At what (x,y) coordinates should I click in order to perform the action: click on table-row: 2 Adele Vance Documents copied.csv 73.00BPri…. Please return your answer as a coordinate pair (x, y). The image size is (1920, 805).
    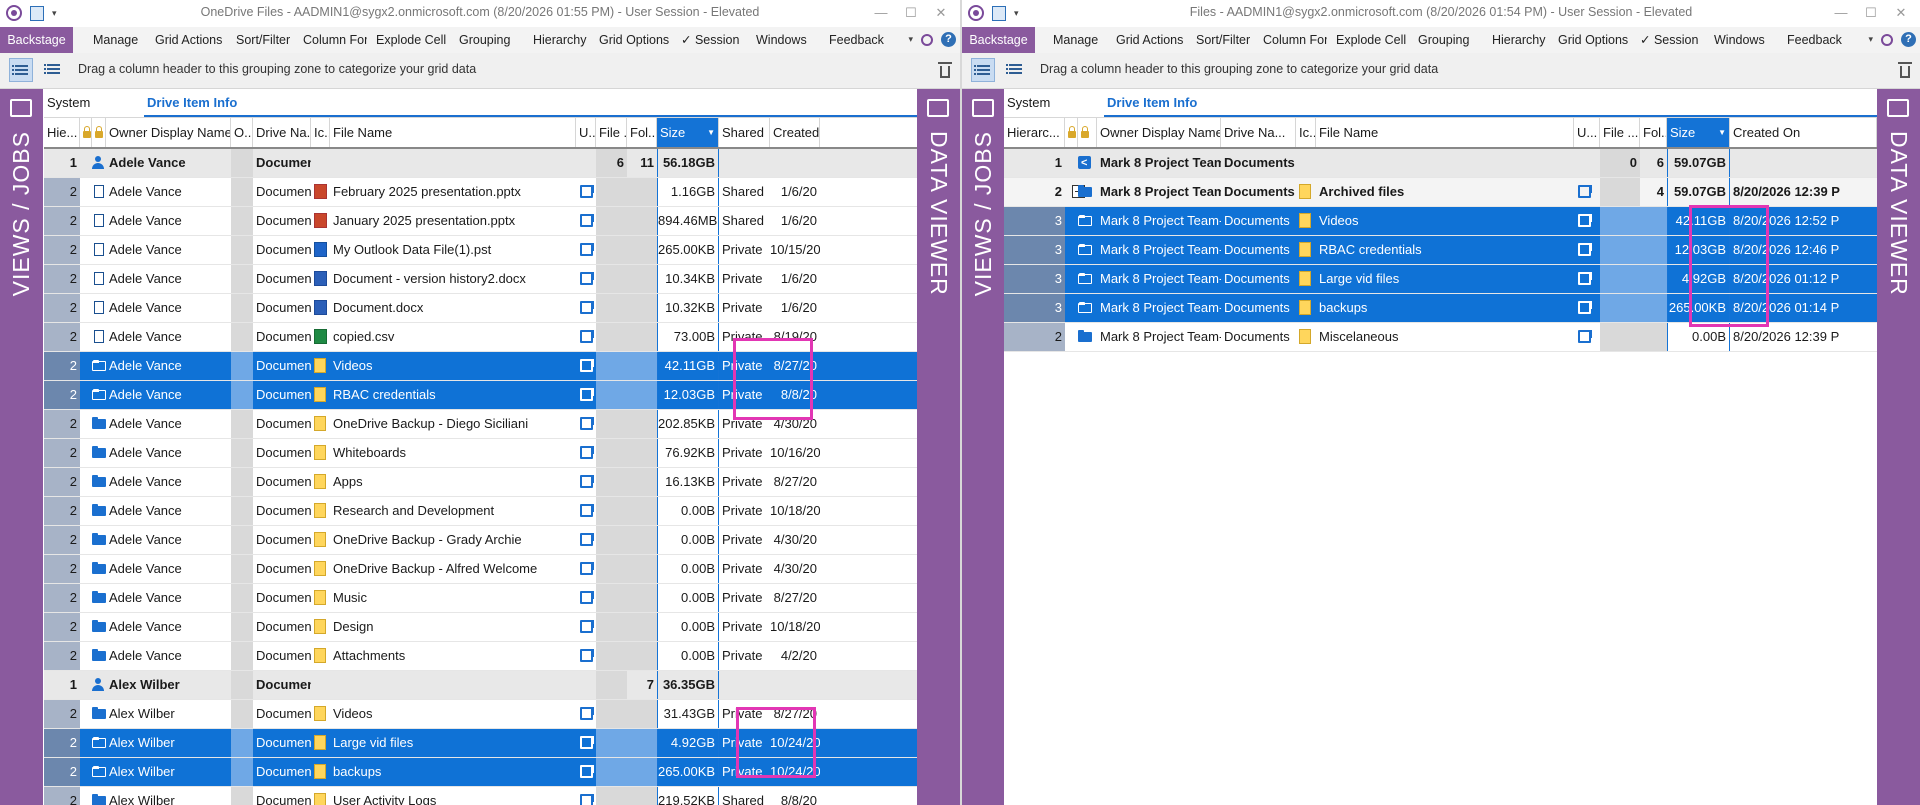
    Looking at the image, I should click on (480, 337).